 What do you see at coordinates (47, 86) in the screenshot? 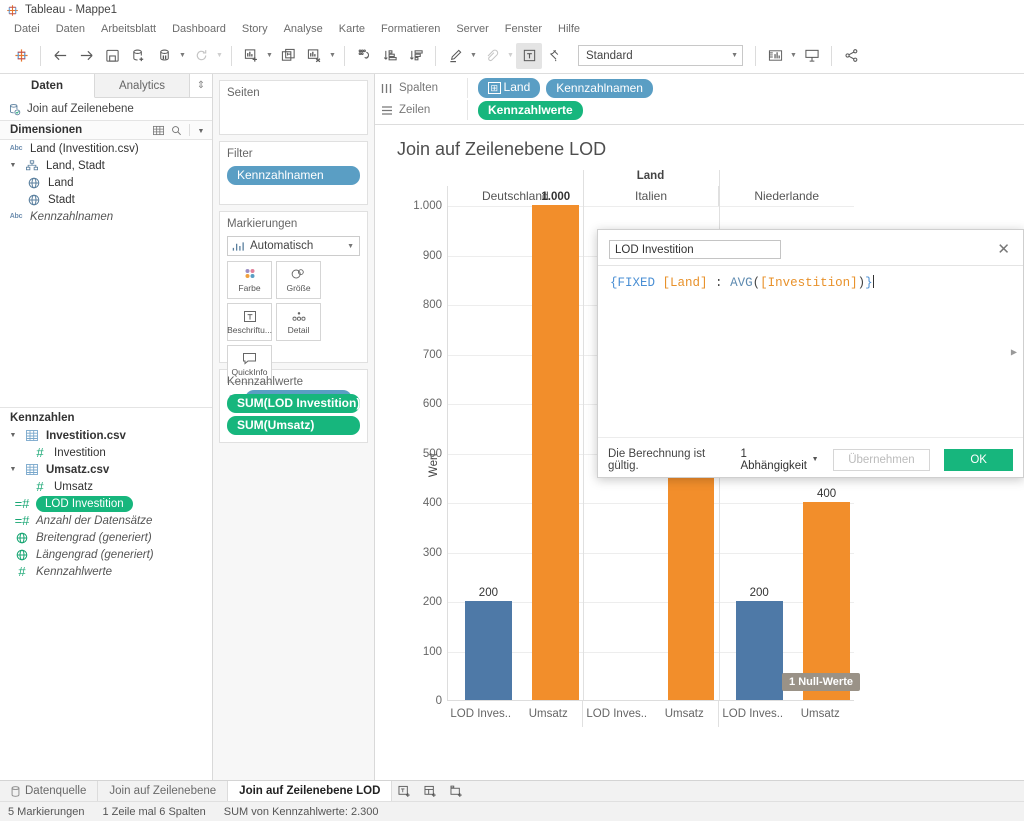
I see `tab-daten: Daten` at bounding box center [47, 86].